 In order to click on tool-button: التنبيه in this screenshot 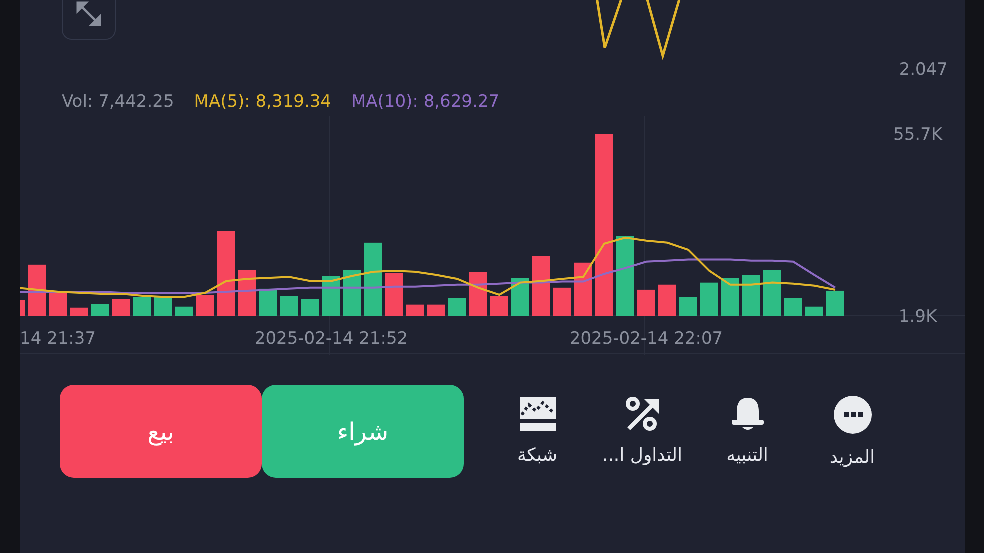, I will do `click(747, 431)`.